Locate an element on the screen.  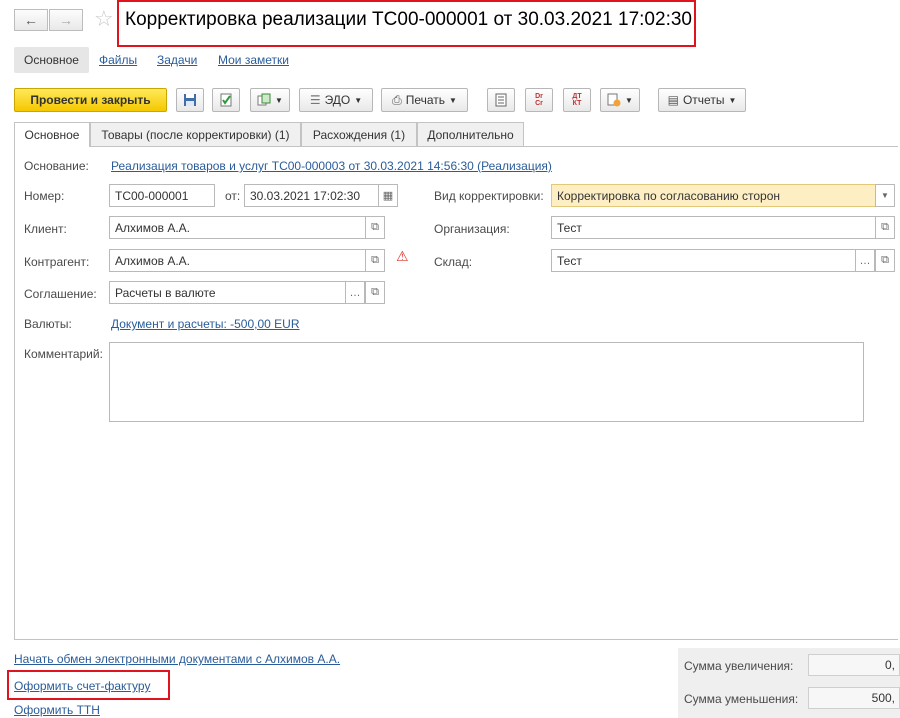
tab-panel-left-border is located at coordinates (14, 393).